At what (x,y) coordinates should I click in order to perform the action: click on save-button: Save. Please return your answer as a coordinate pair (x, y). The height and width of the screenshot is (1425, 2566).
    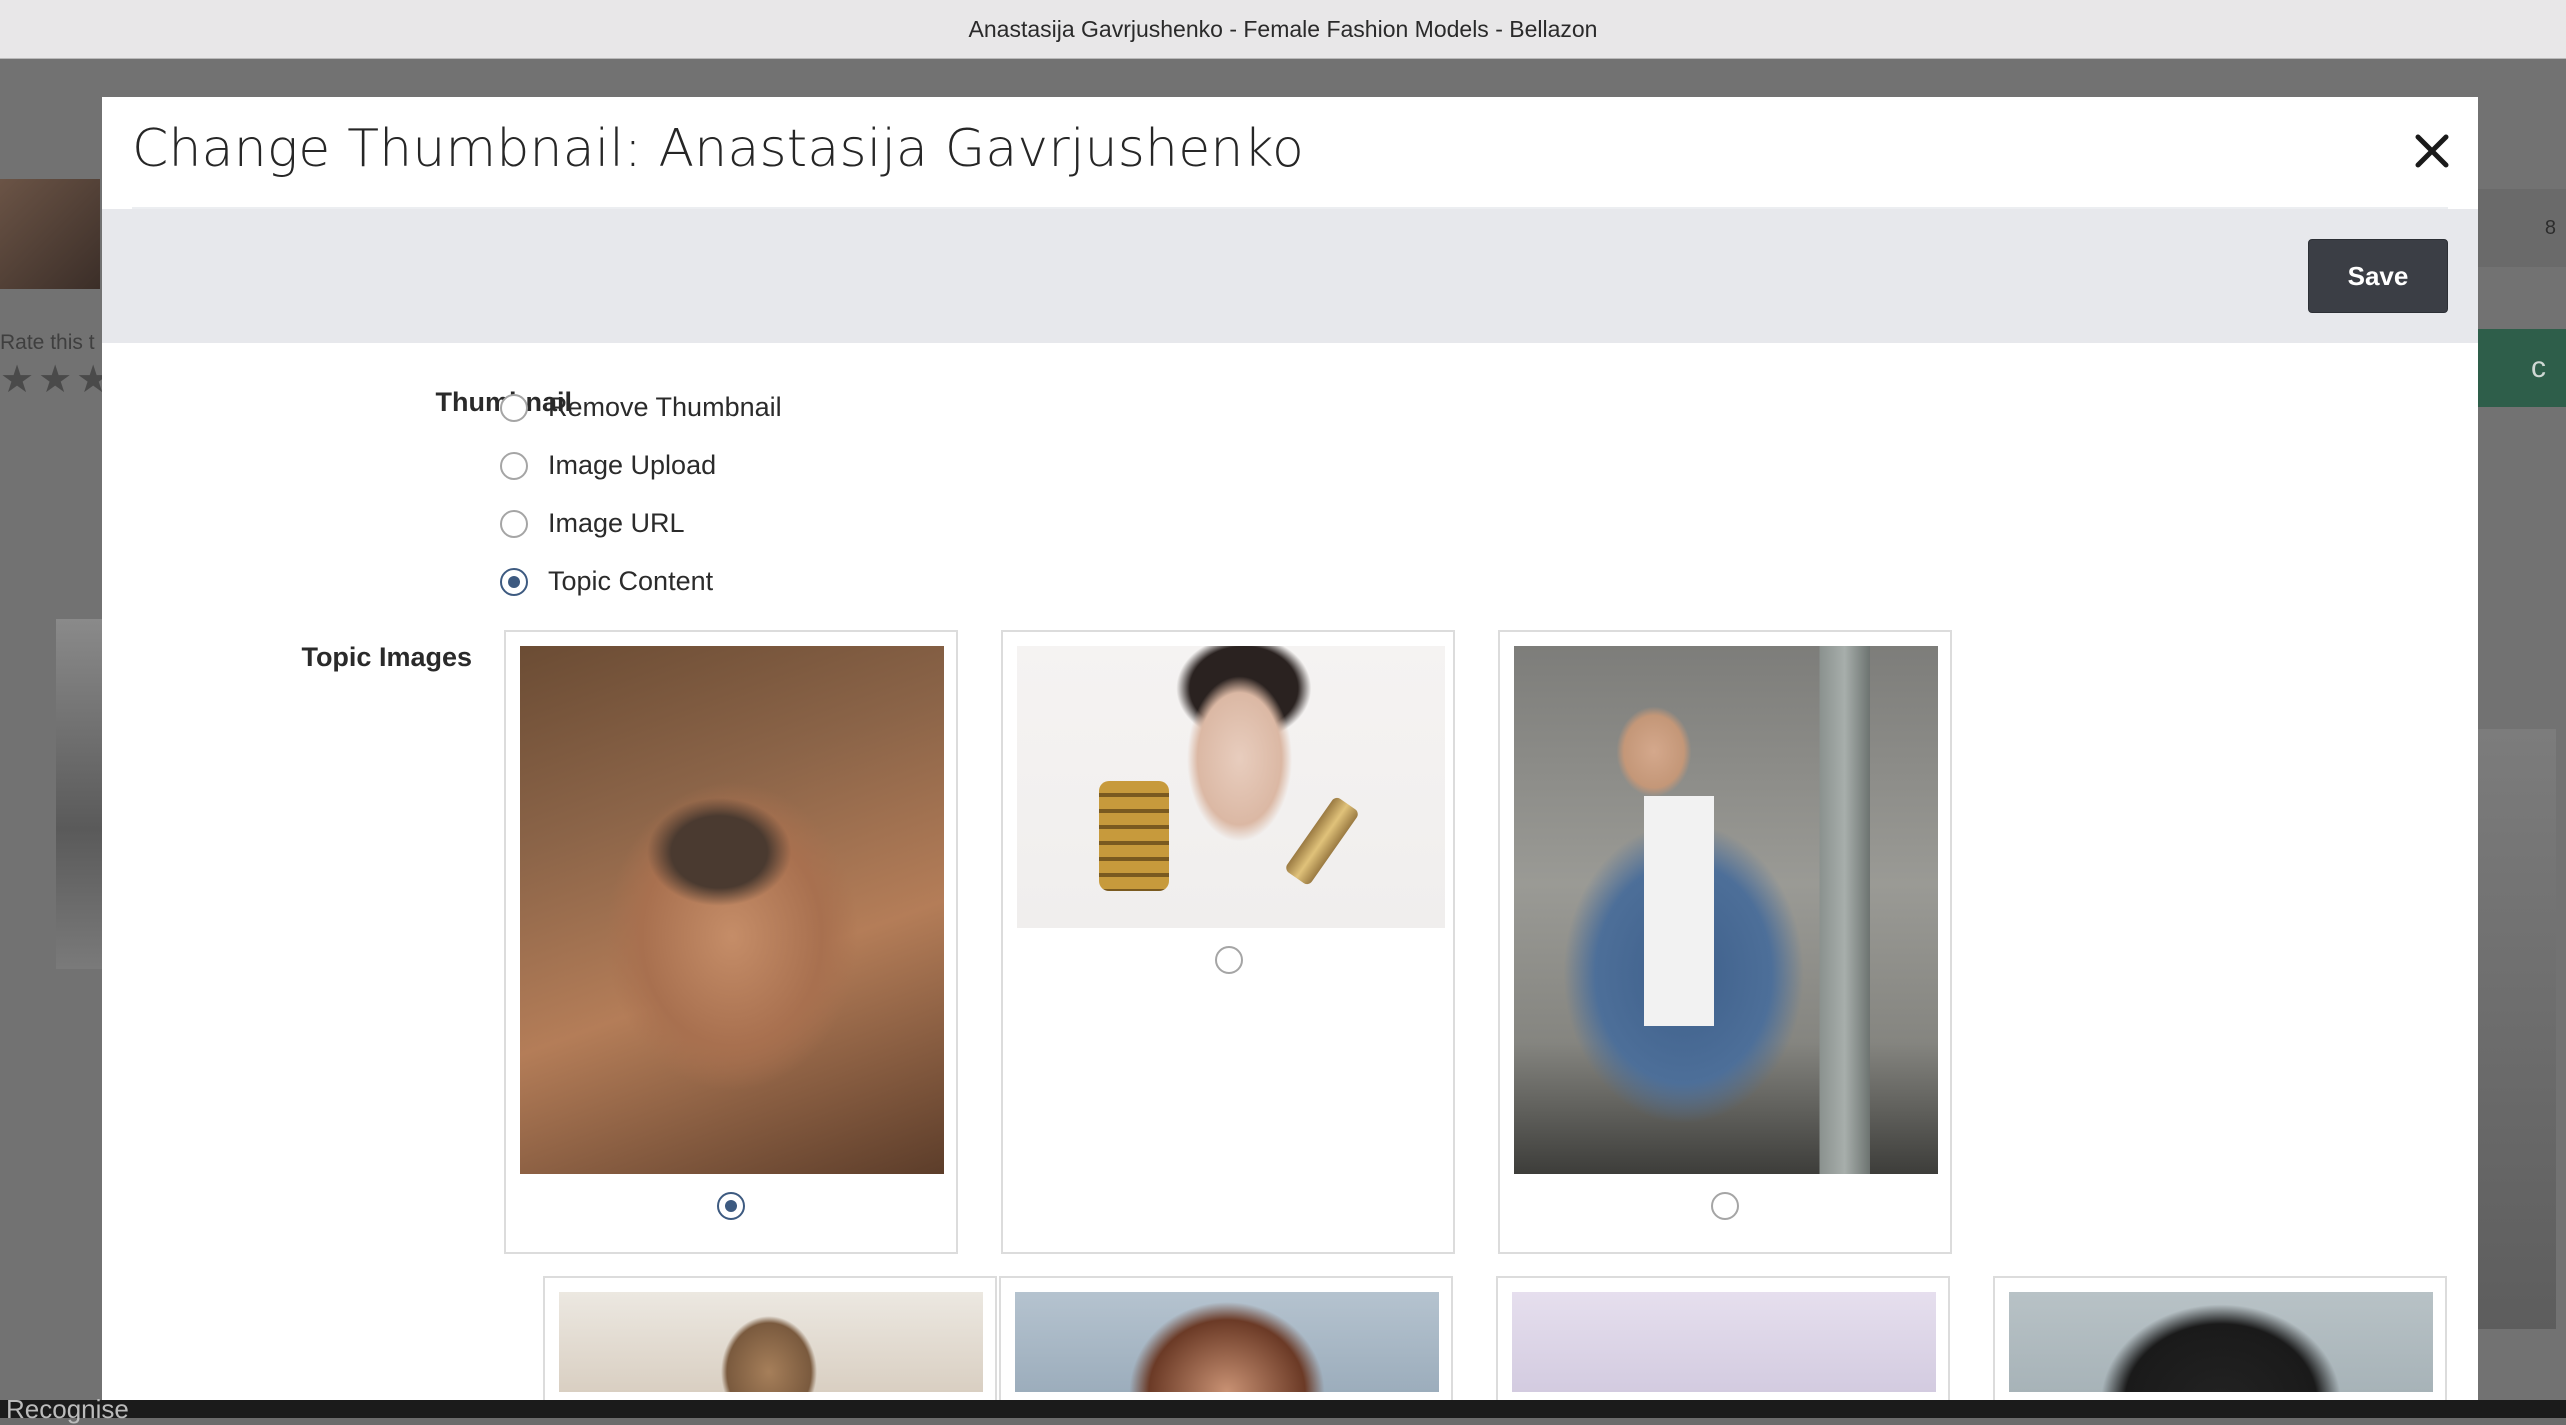
    Looking at the image, I should click on (2378, 276).